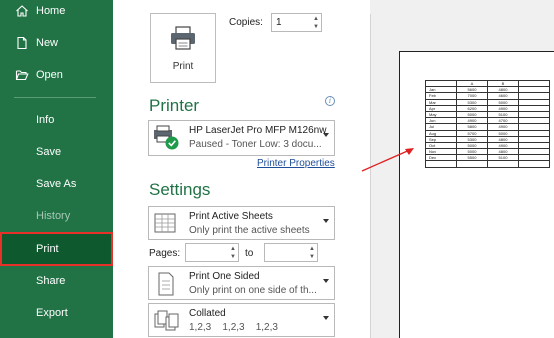 The image size is (554, 338). Describe the element at coordinates (180, 189) in the screenshot. I see `settings-heading: Settings` at that location.